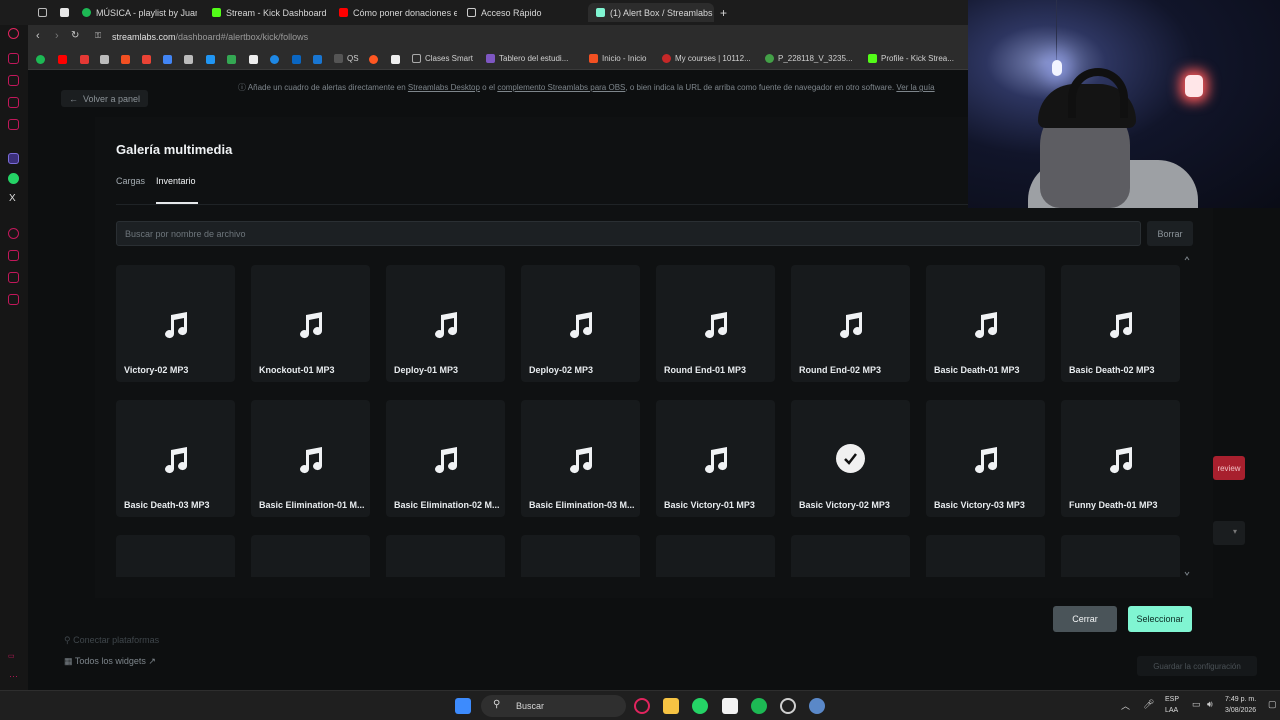 The height and width of the screenshot is (720, 1280). Describe the element at coordinates (642, 706) in the screenshot. I see `opera-gx-icon` at that location.